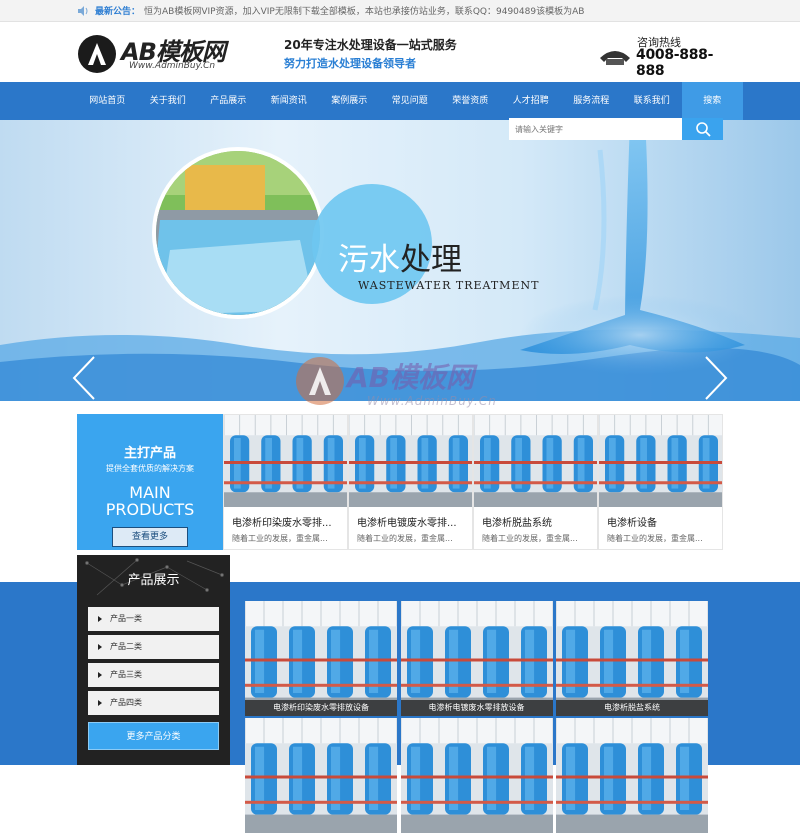 The width and height of the screenshot is (800, 833). Describe the element at coordinates (153, 675) in the screenshot. I see `category-item: 产品三类` at that location.